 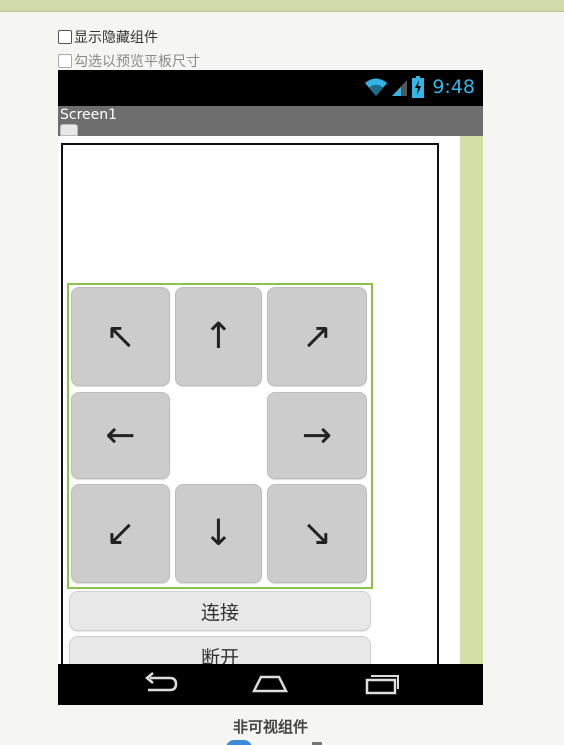 I want to click on non-visible-components-label: 非可视组件, so click(x=270, y=727).